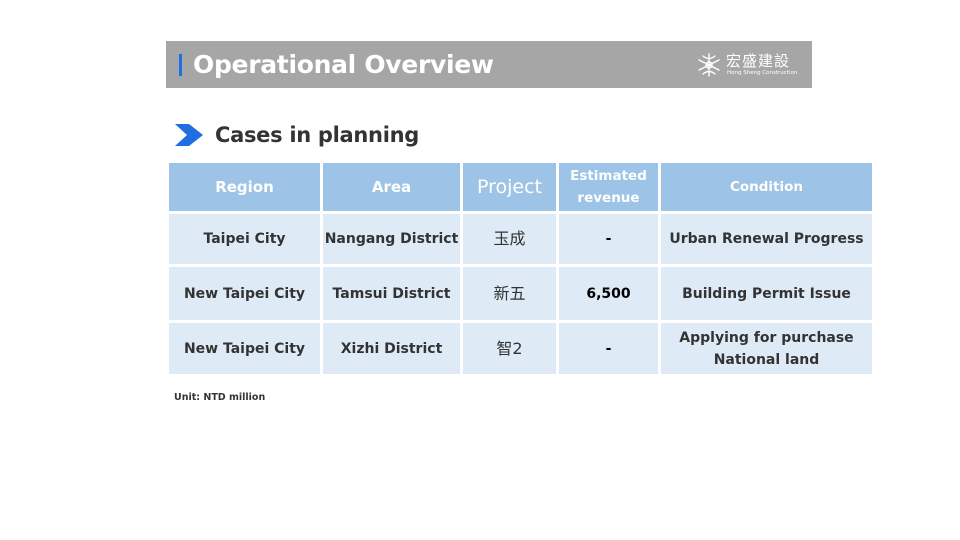 The width and height of the screenshot is (960, 540). Describe the element at coordinates (391, 187) in the screenshot. I see `header-area: Area` at that location.